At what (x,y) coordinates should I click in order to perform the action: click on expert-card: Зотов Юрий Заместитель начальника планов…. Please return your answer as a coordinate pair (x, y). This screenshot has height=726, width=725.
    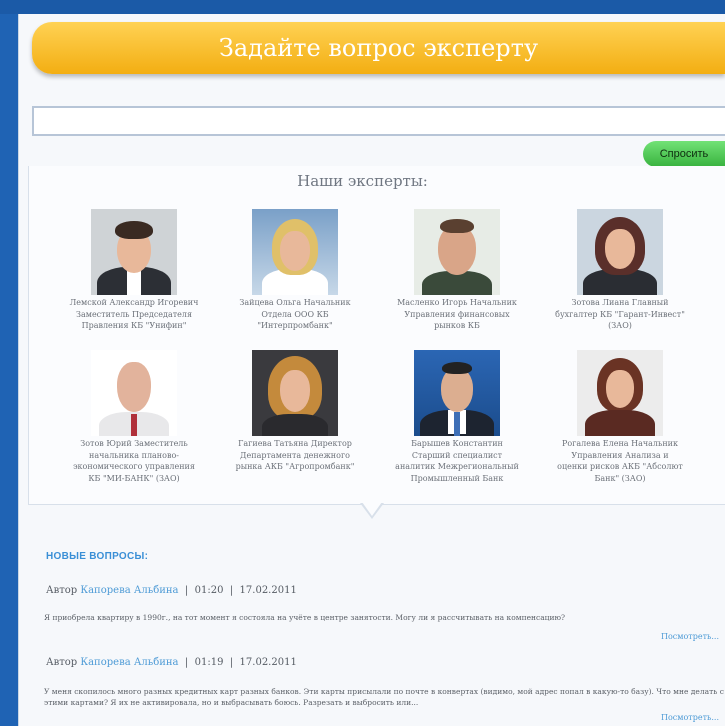
    Looking at the image, I should click on (134, 417).